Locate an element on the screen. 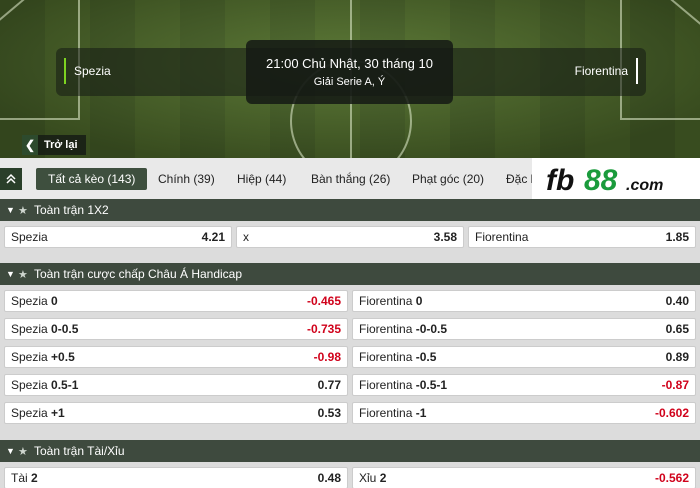 This screenshot has width=700, height=488. odds-value: -0.465 is located at coordinates (323, 301).